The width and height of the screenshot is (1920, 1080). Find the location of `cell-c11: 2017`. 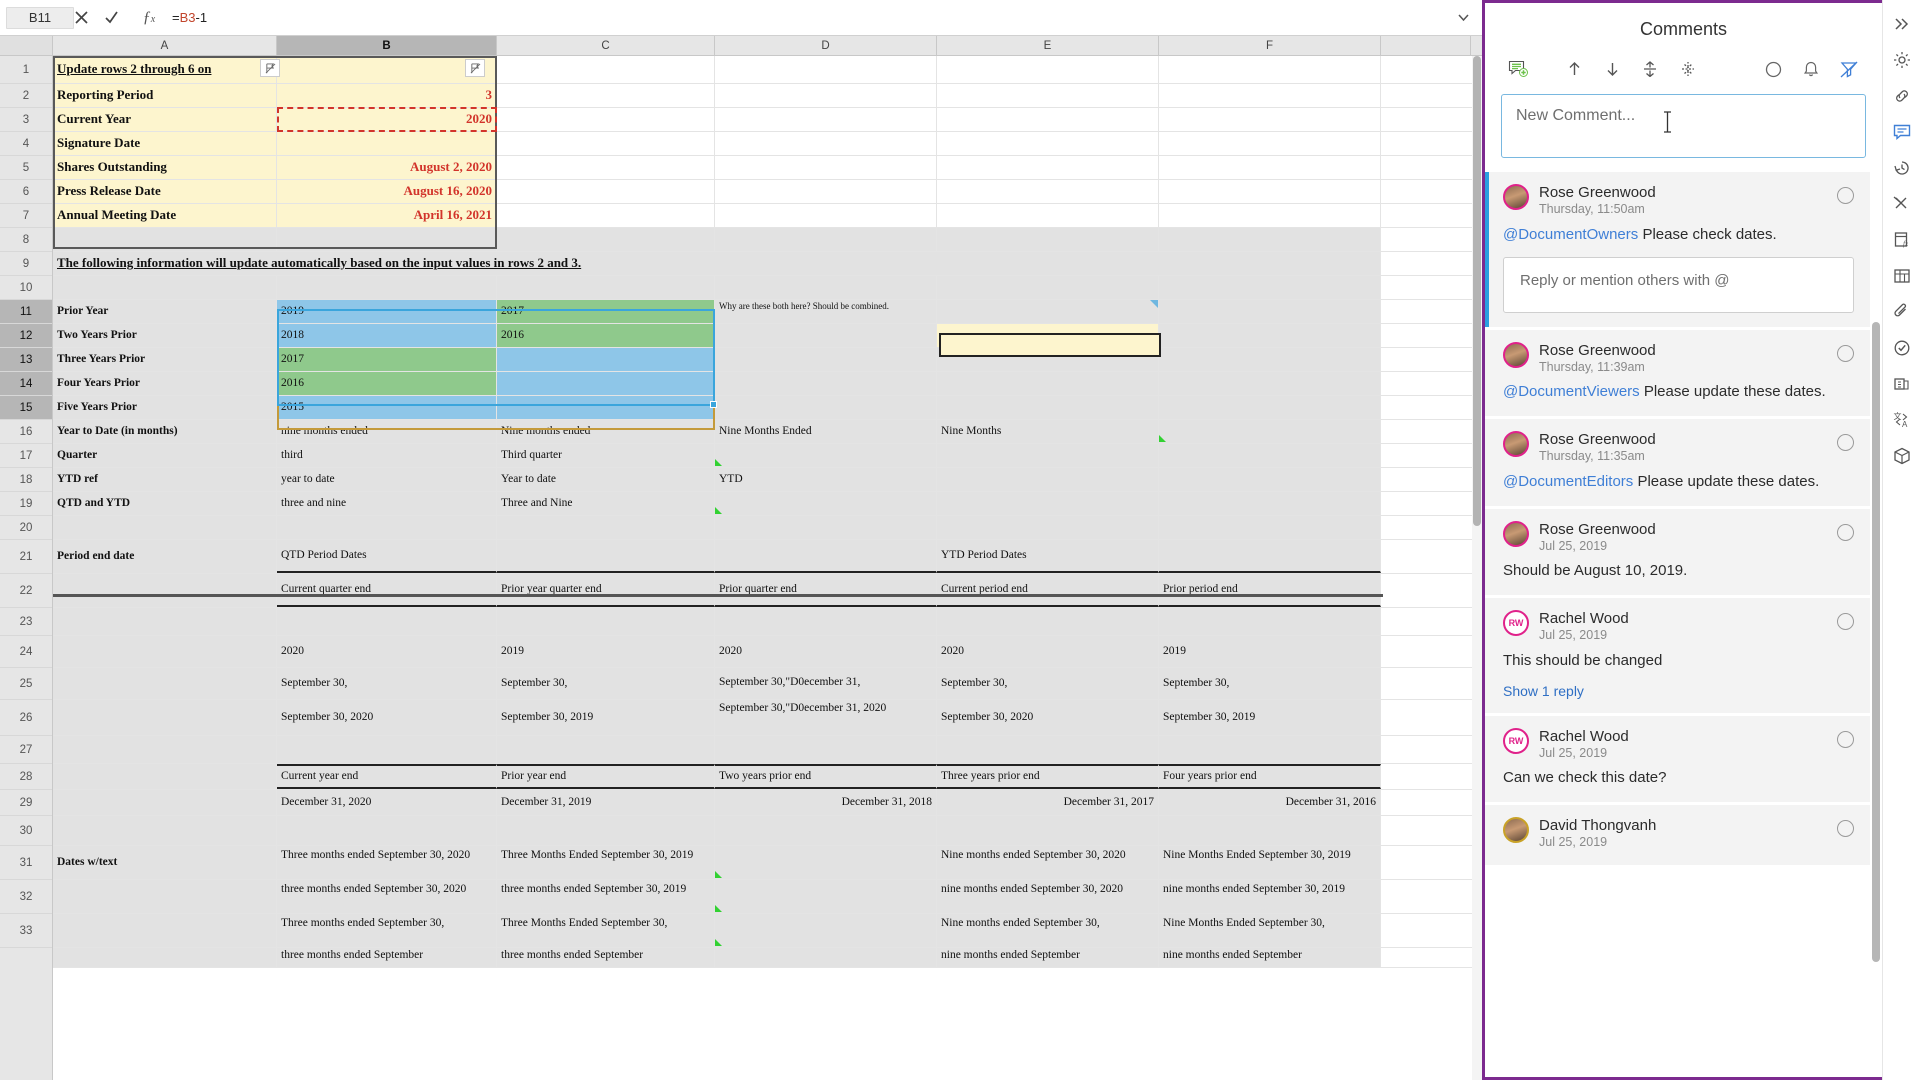

cell-c11: 2017 is located at coordinates (606, 311).